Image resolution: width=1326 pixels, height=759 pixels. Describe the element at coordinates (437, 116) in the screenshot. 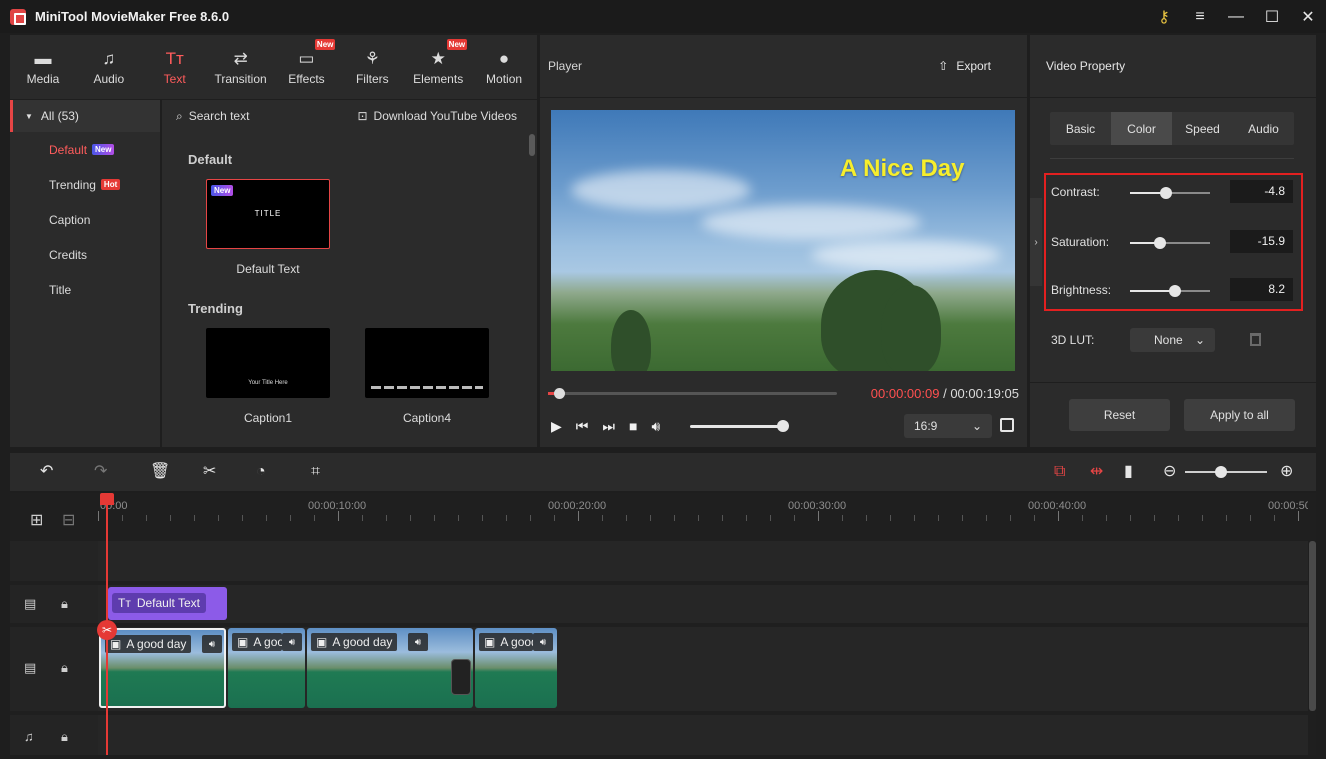

I see `download-youtube-button: ⊡ Download YouTube Videos` at that location.